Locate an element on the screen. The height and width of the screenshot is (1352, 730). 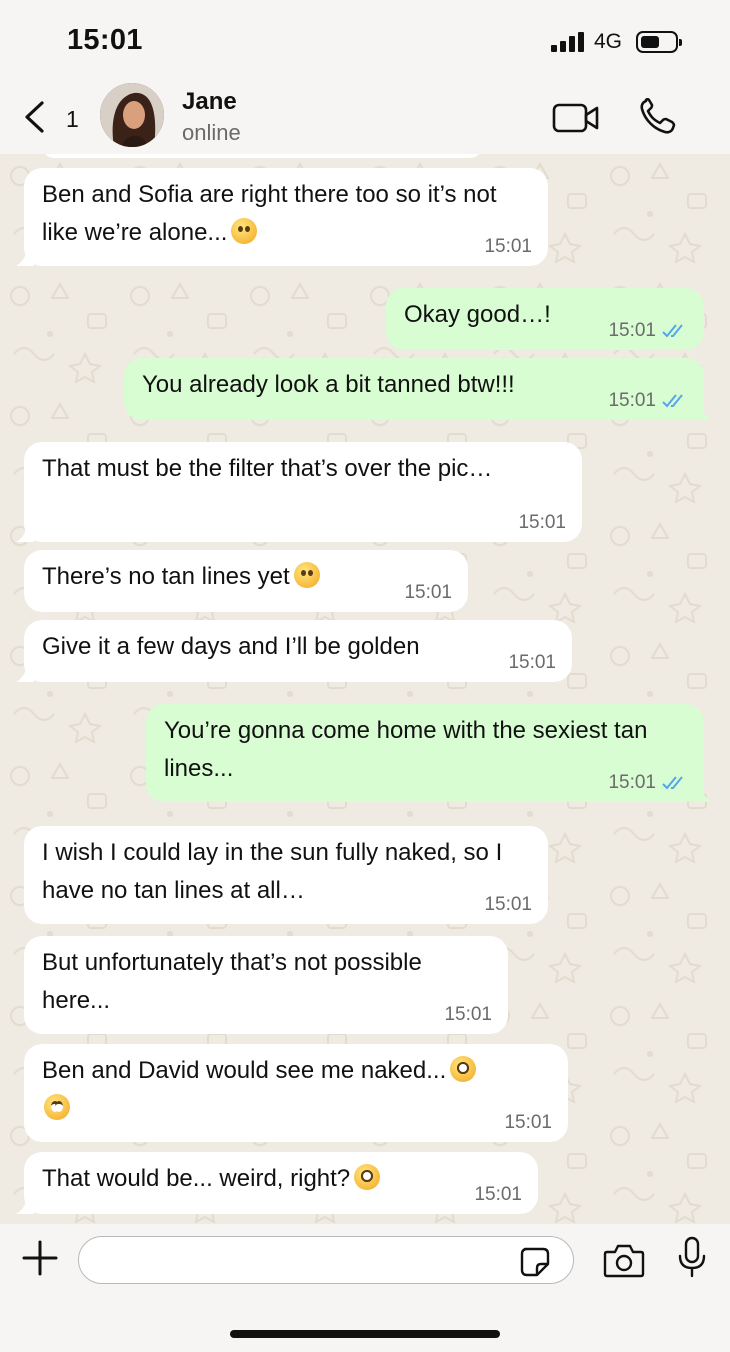
message-text: You already look a bit tanned btw!!! is located at coordinates (328, 384).